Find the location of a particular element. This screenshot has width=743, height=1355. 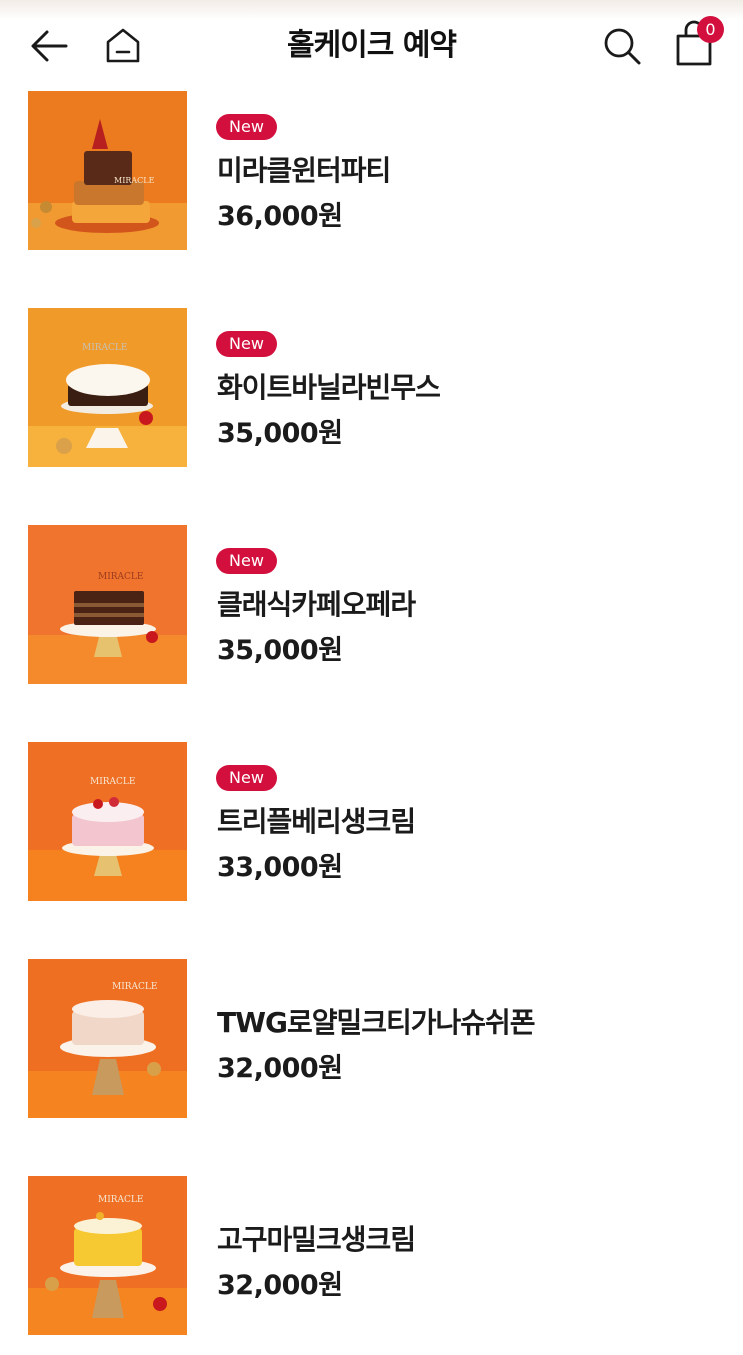

search-icon is located at coordinates (622, 46).